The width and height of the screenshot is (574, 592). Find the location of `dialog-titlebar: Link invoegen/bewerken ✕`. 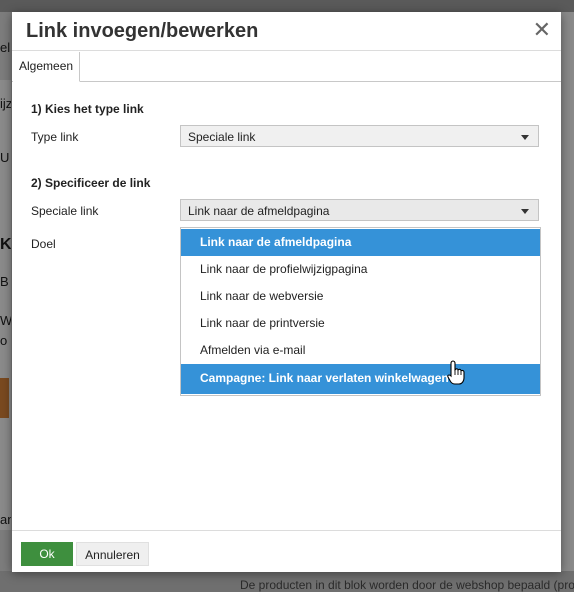

dialog-titlebar: Link invoegen/bewerken ✕ is located at coordinates (286, 31).